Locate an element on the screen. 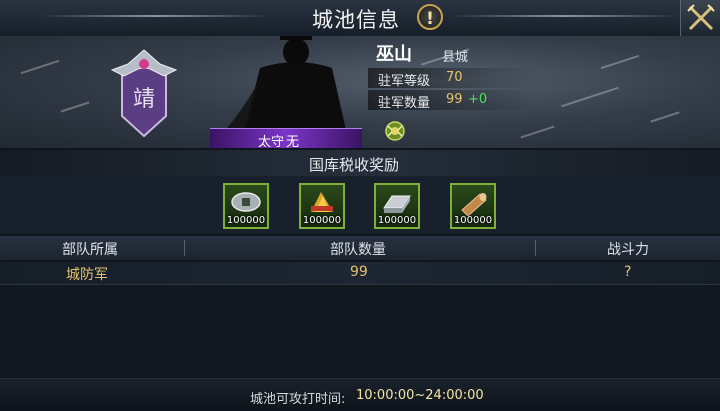 The image size is (720, 411). troop-owner: 城防军 is located at coordinates (87, 275).